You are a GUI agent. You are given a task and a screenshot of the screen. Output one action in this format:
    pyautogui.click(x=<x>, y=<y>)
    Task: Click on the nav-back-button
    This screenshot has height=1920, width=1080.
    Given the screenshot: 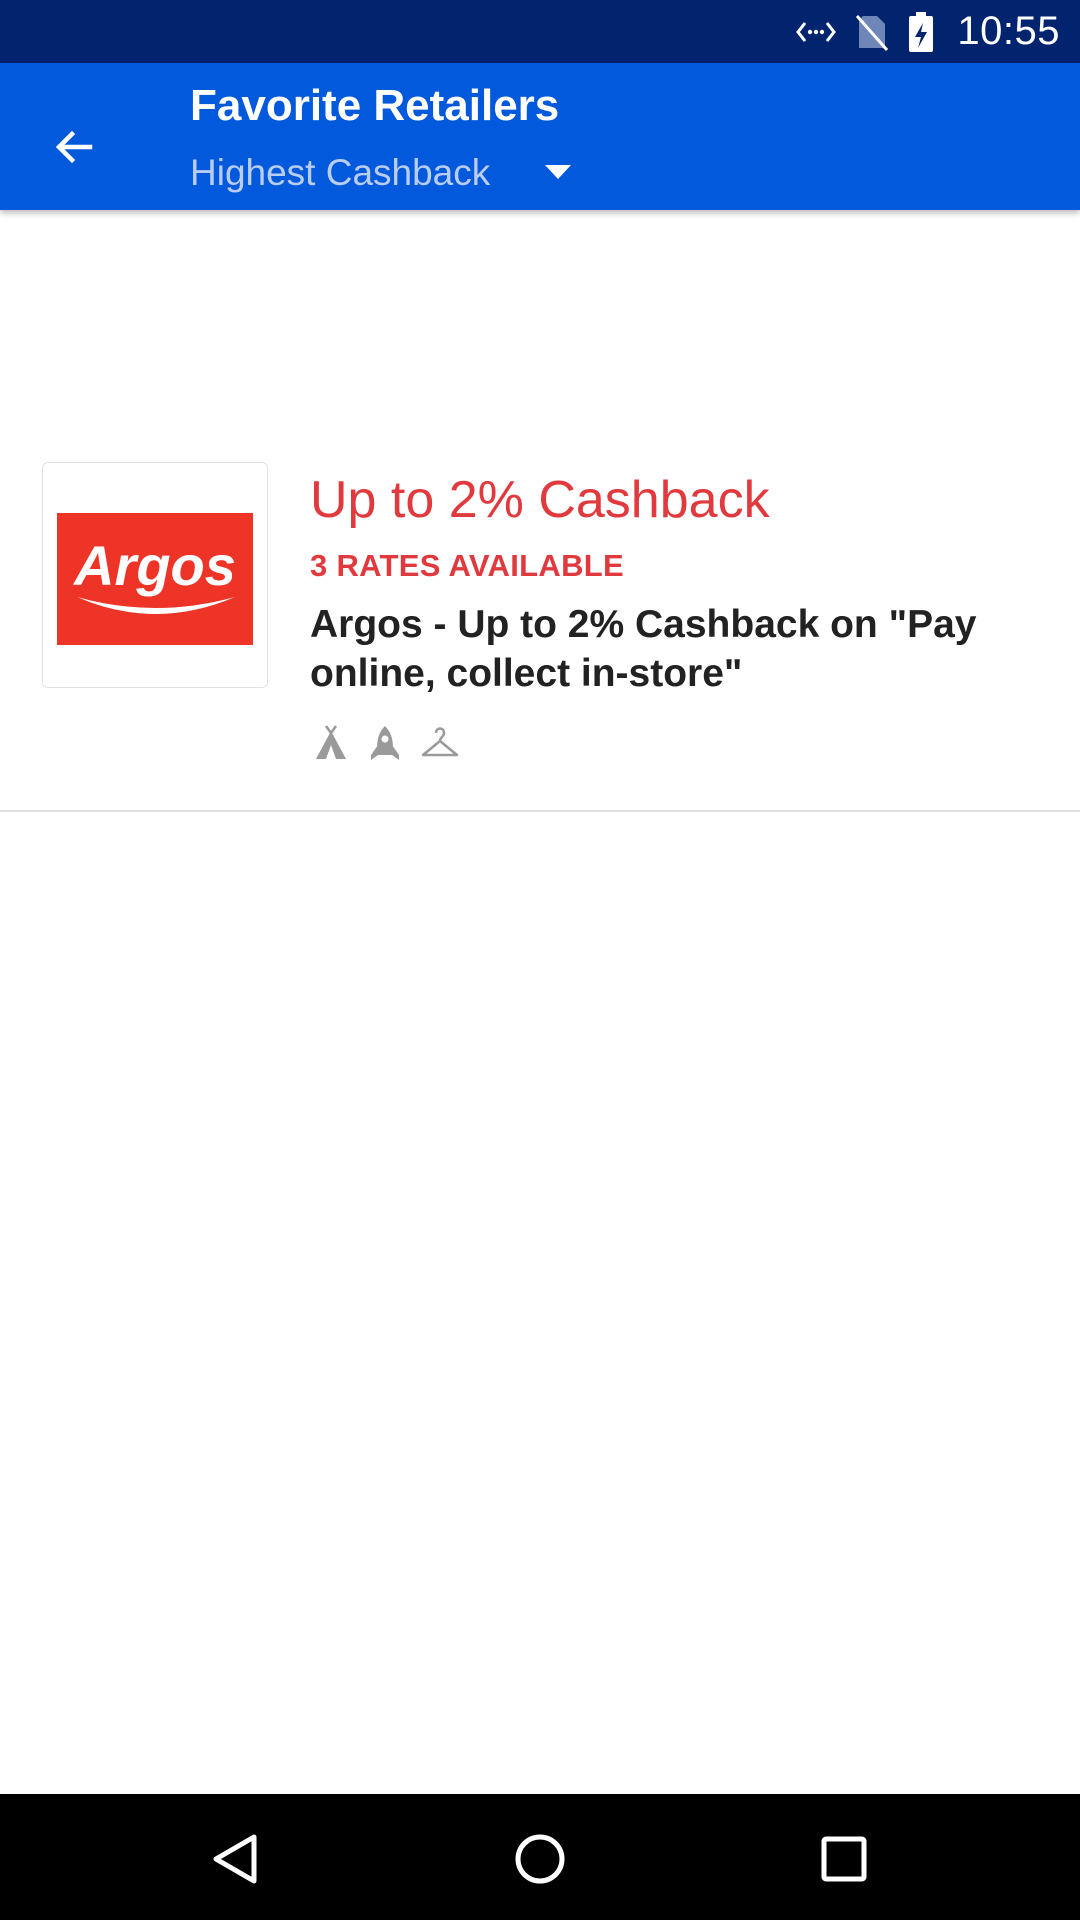 What is the action you would take?
    pyautogui.click(x=236, y=1859)
    